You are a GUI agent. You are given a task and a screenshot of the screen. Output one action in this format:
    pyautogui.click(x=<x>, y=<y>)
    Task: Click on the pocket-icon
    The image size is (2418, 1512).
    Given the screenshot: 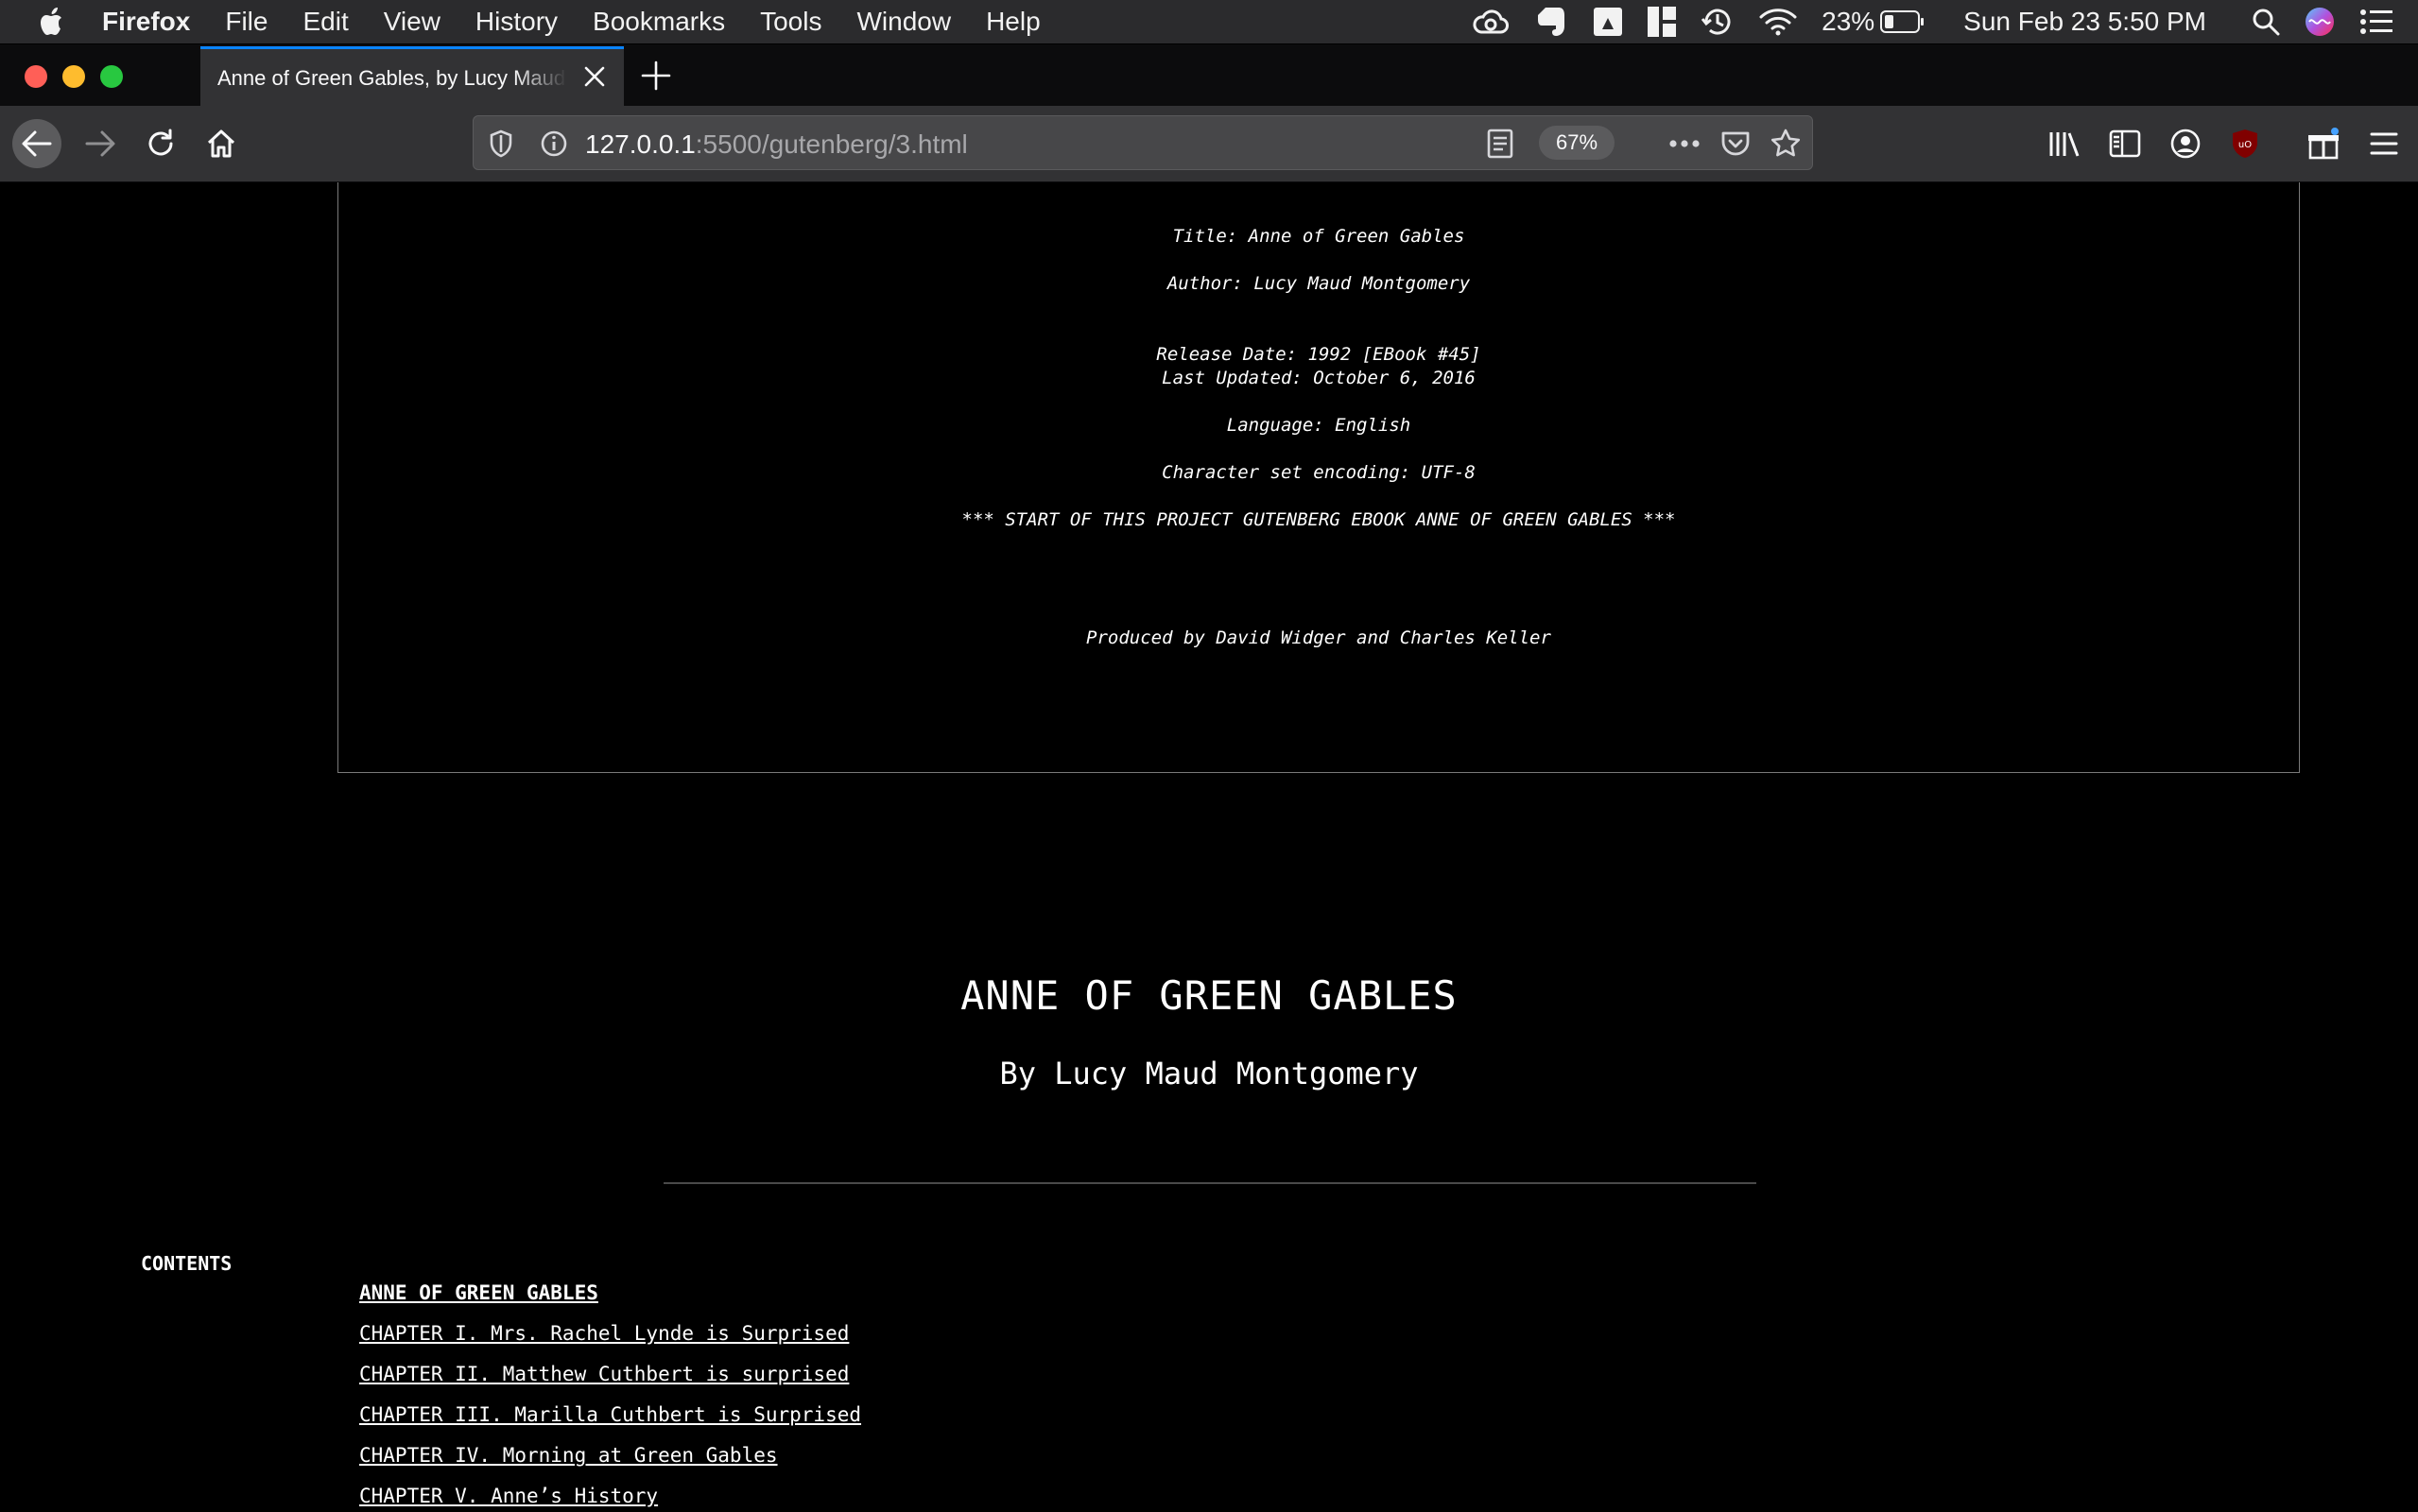 What is the action you would take?
    pyautogui.click(x=1736, y=144)
    